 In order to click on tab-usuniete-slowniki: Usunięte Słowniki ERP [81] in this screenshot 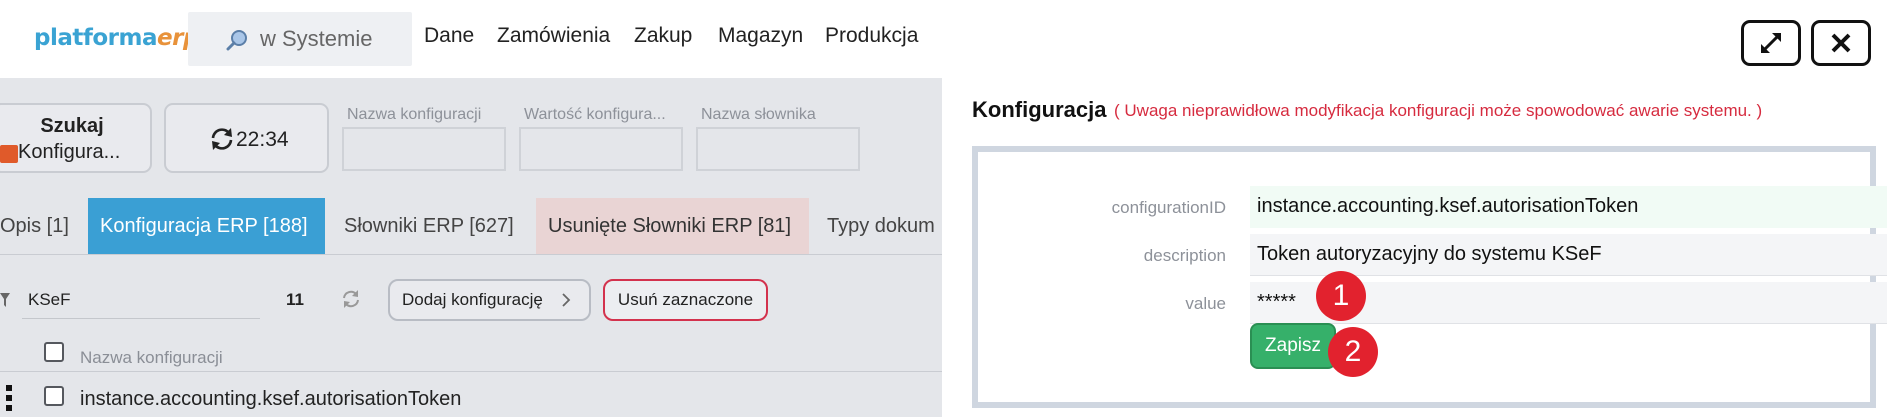, I will do `click(672, 226)`.